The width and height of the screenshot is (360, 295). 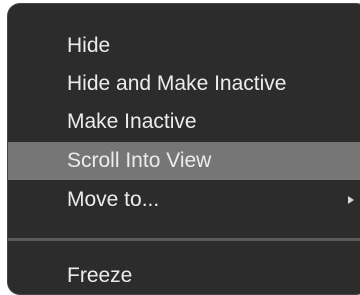 I want to click on menu-item-label: Hide and Make Inactive, so click(x=177, y=83).